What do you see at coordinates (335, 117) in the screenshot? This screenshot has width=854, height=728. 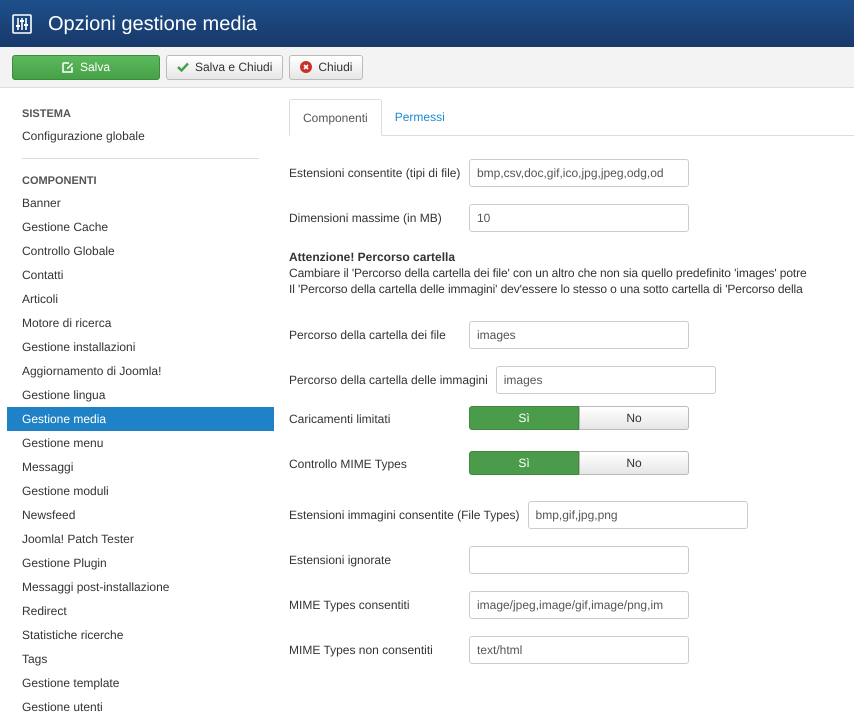 I see `tab: Componenti` at bounding box center [335, 117].